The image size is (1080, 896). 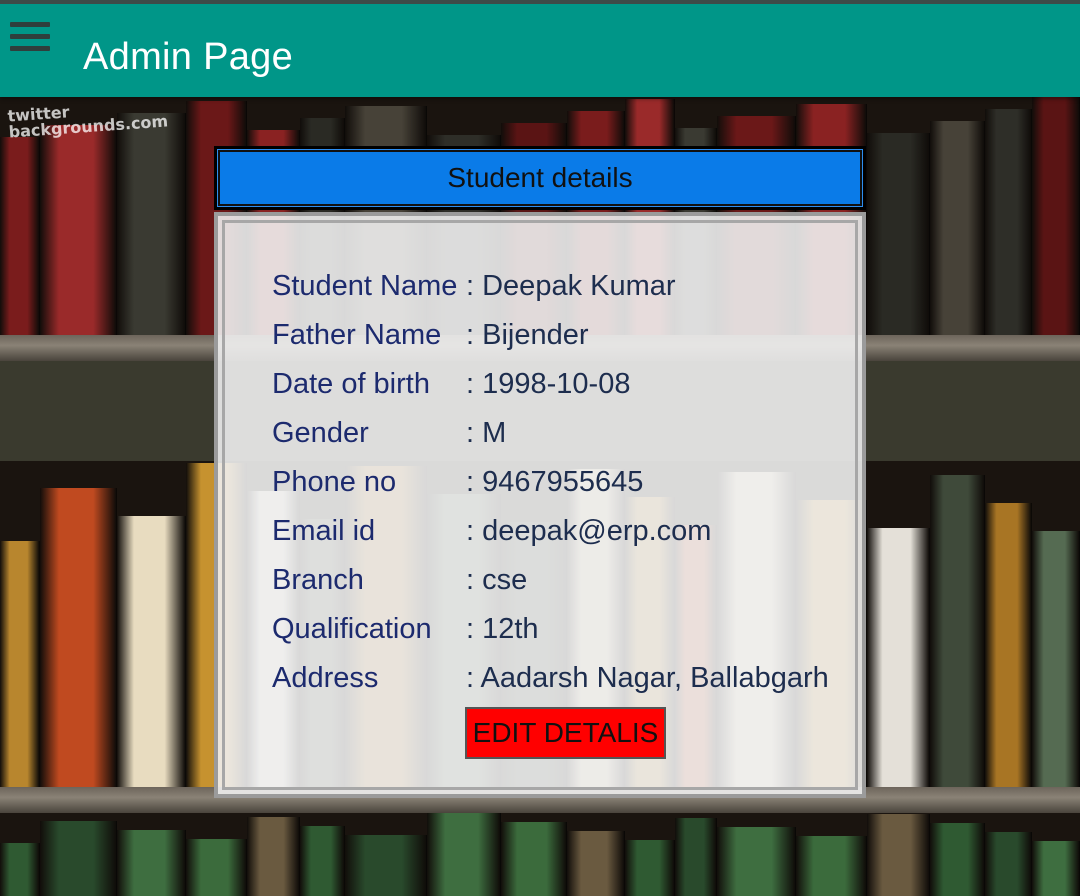 I want to click on hamburger-menu-icon, so click(x=31, y=38).